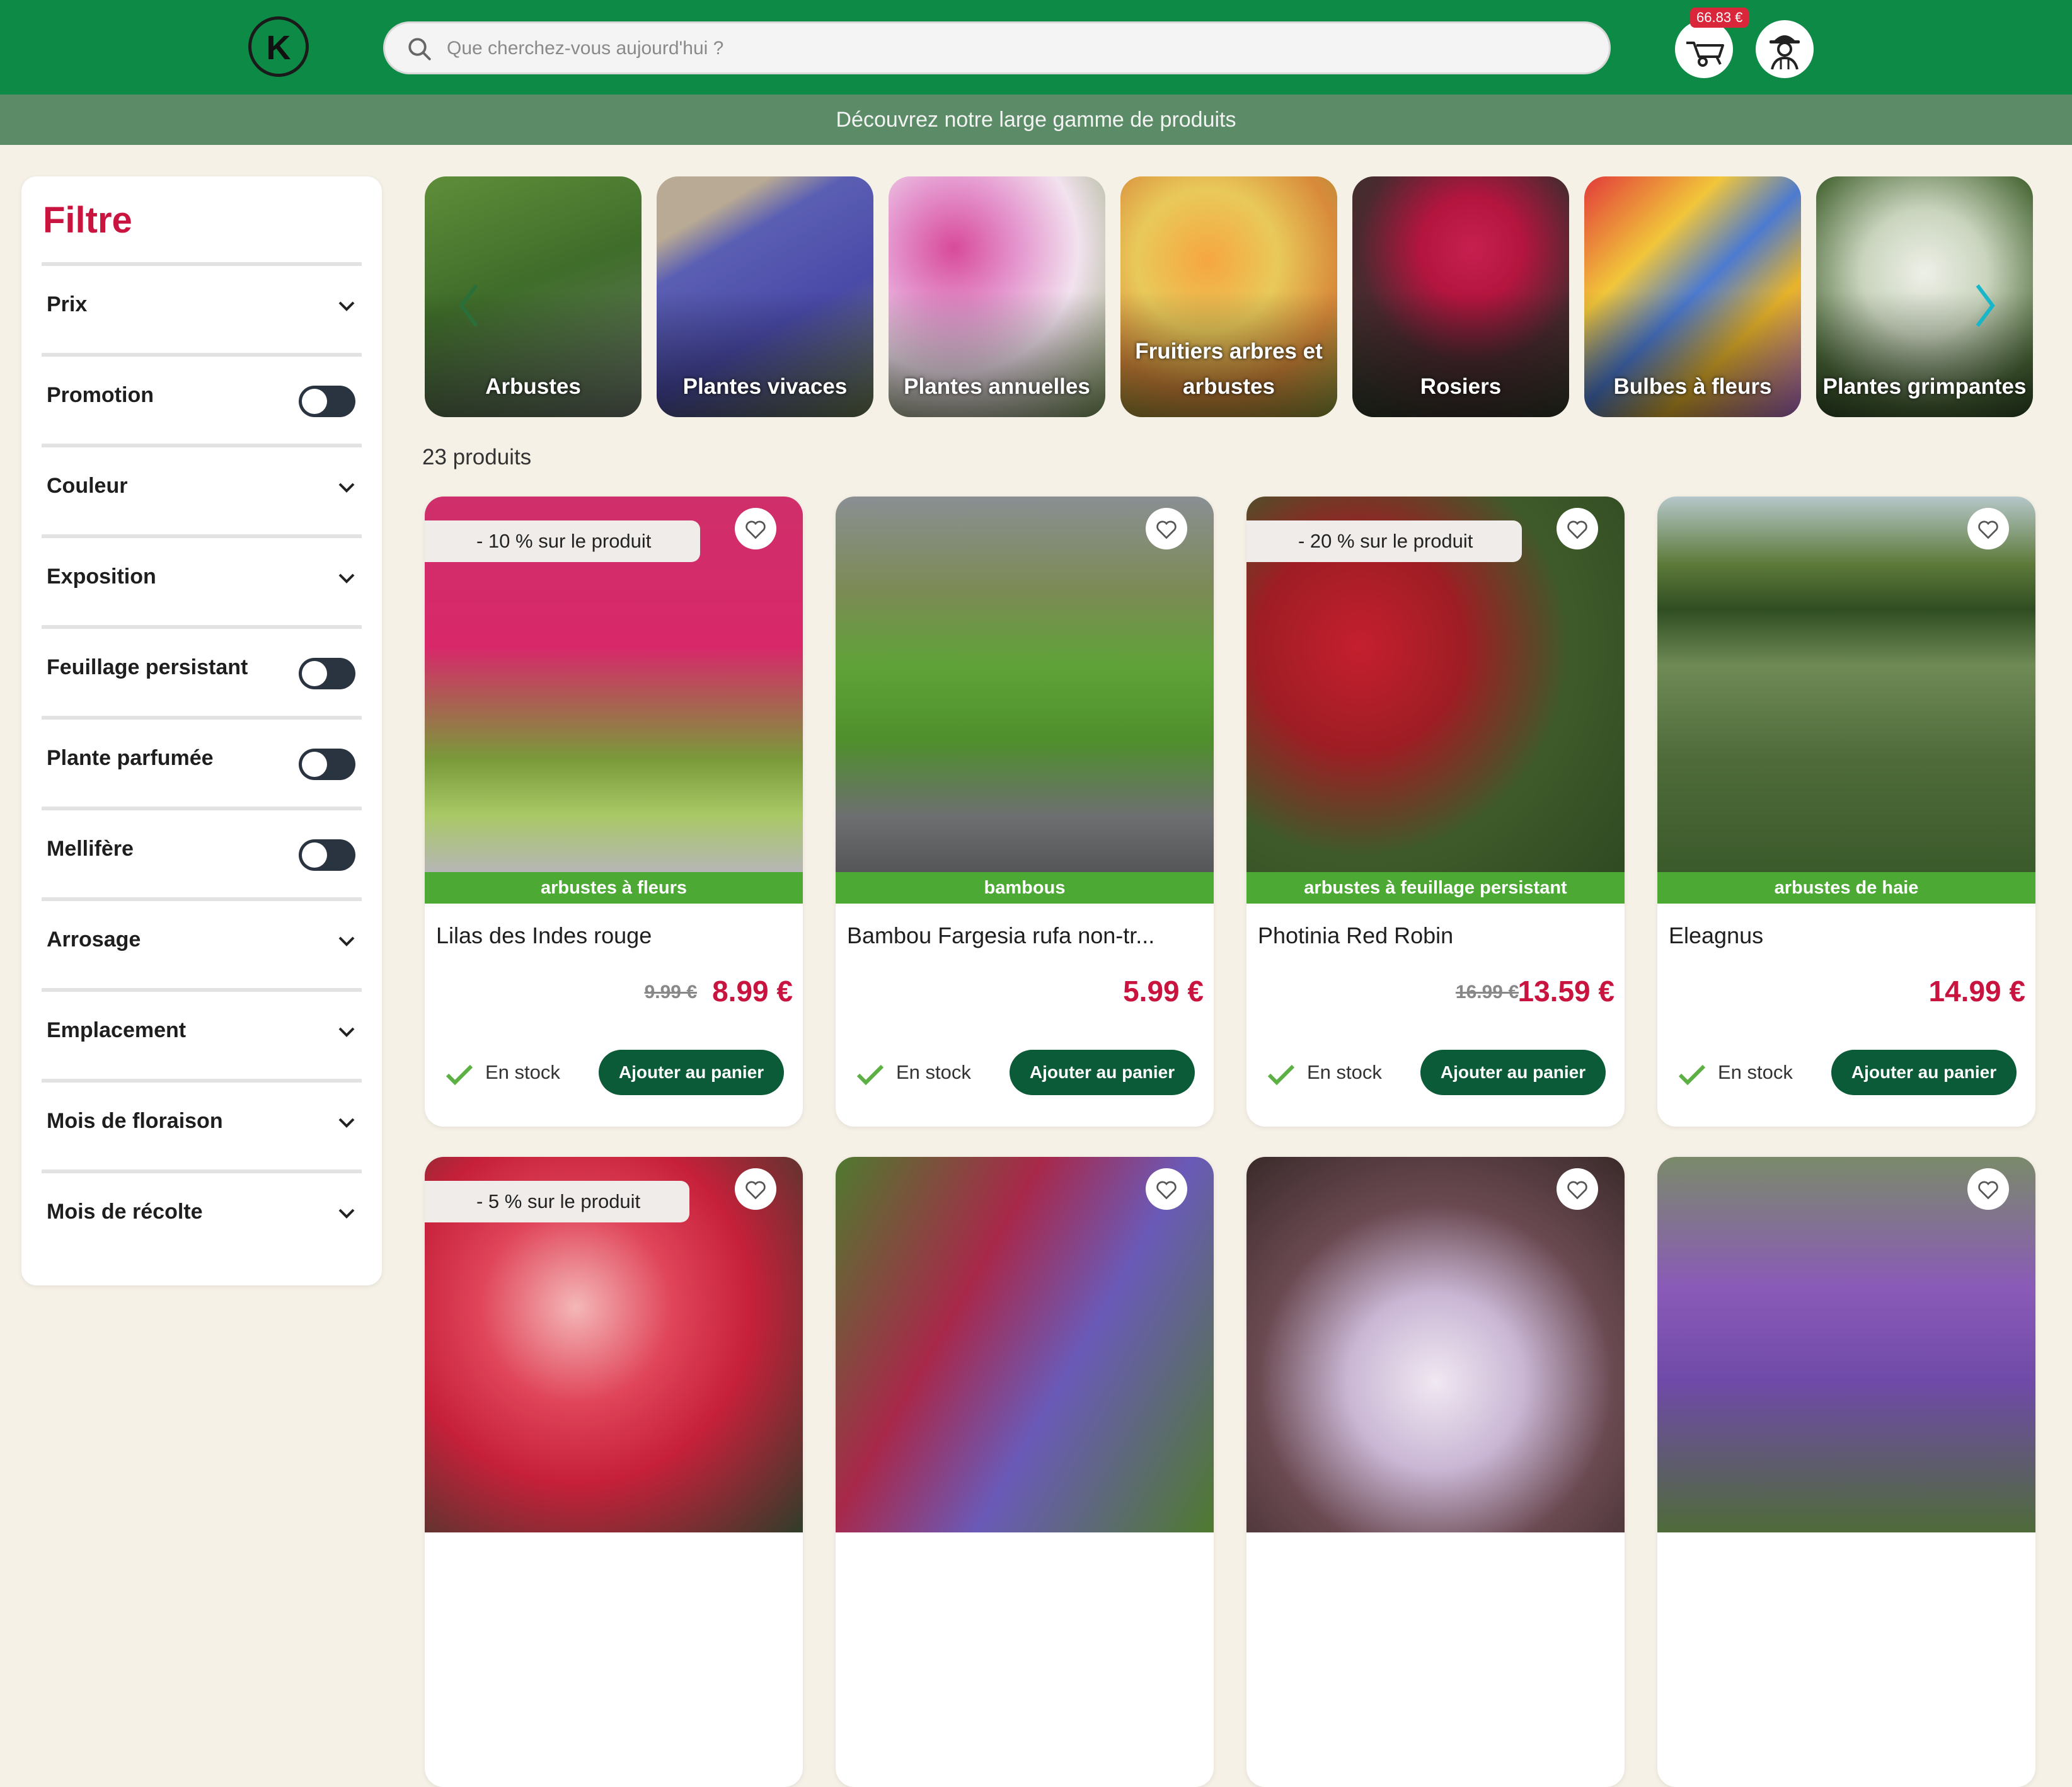 The image size is (2072, 1787). I want to click on filter-label: Mois de floraison, so click(135, 1121).